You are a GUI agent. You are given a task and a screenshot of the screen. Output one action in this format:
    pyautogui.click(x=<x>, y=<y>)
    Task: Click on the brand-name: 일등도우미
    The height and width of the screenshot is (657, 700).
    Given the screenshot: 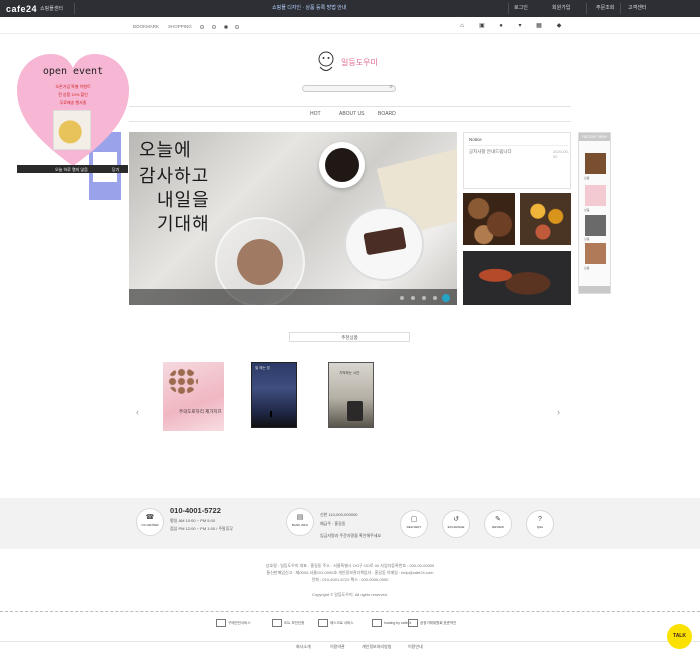 What is the action you would take?
    pyautogui.click(x=359, y=62)
    